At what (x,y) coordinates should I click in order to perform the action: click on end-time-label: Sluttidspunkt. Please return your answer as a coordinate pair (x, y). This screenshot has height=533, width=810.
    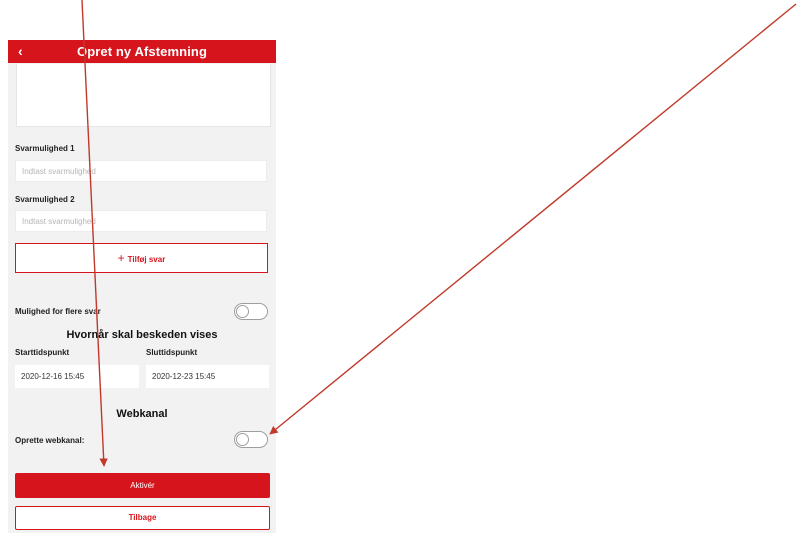
    Looking at the image, I should click on (172, 352).